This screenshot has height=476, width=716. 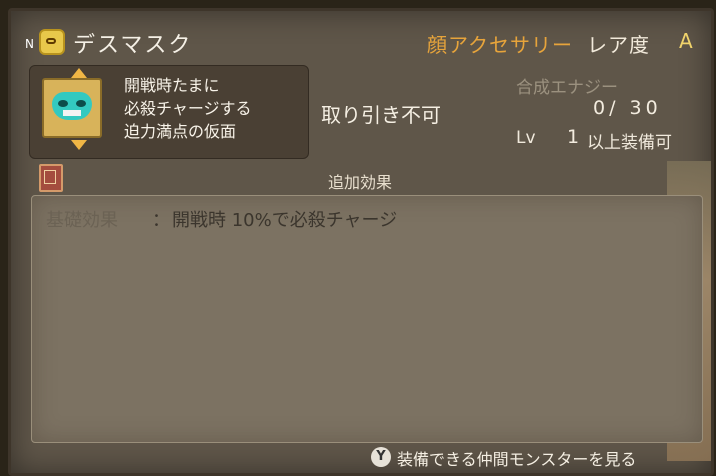 I want to click on synth-energy-value: 0/ 30, so click(x=627, y=108).